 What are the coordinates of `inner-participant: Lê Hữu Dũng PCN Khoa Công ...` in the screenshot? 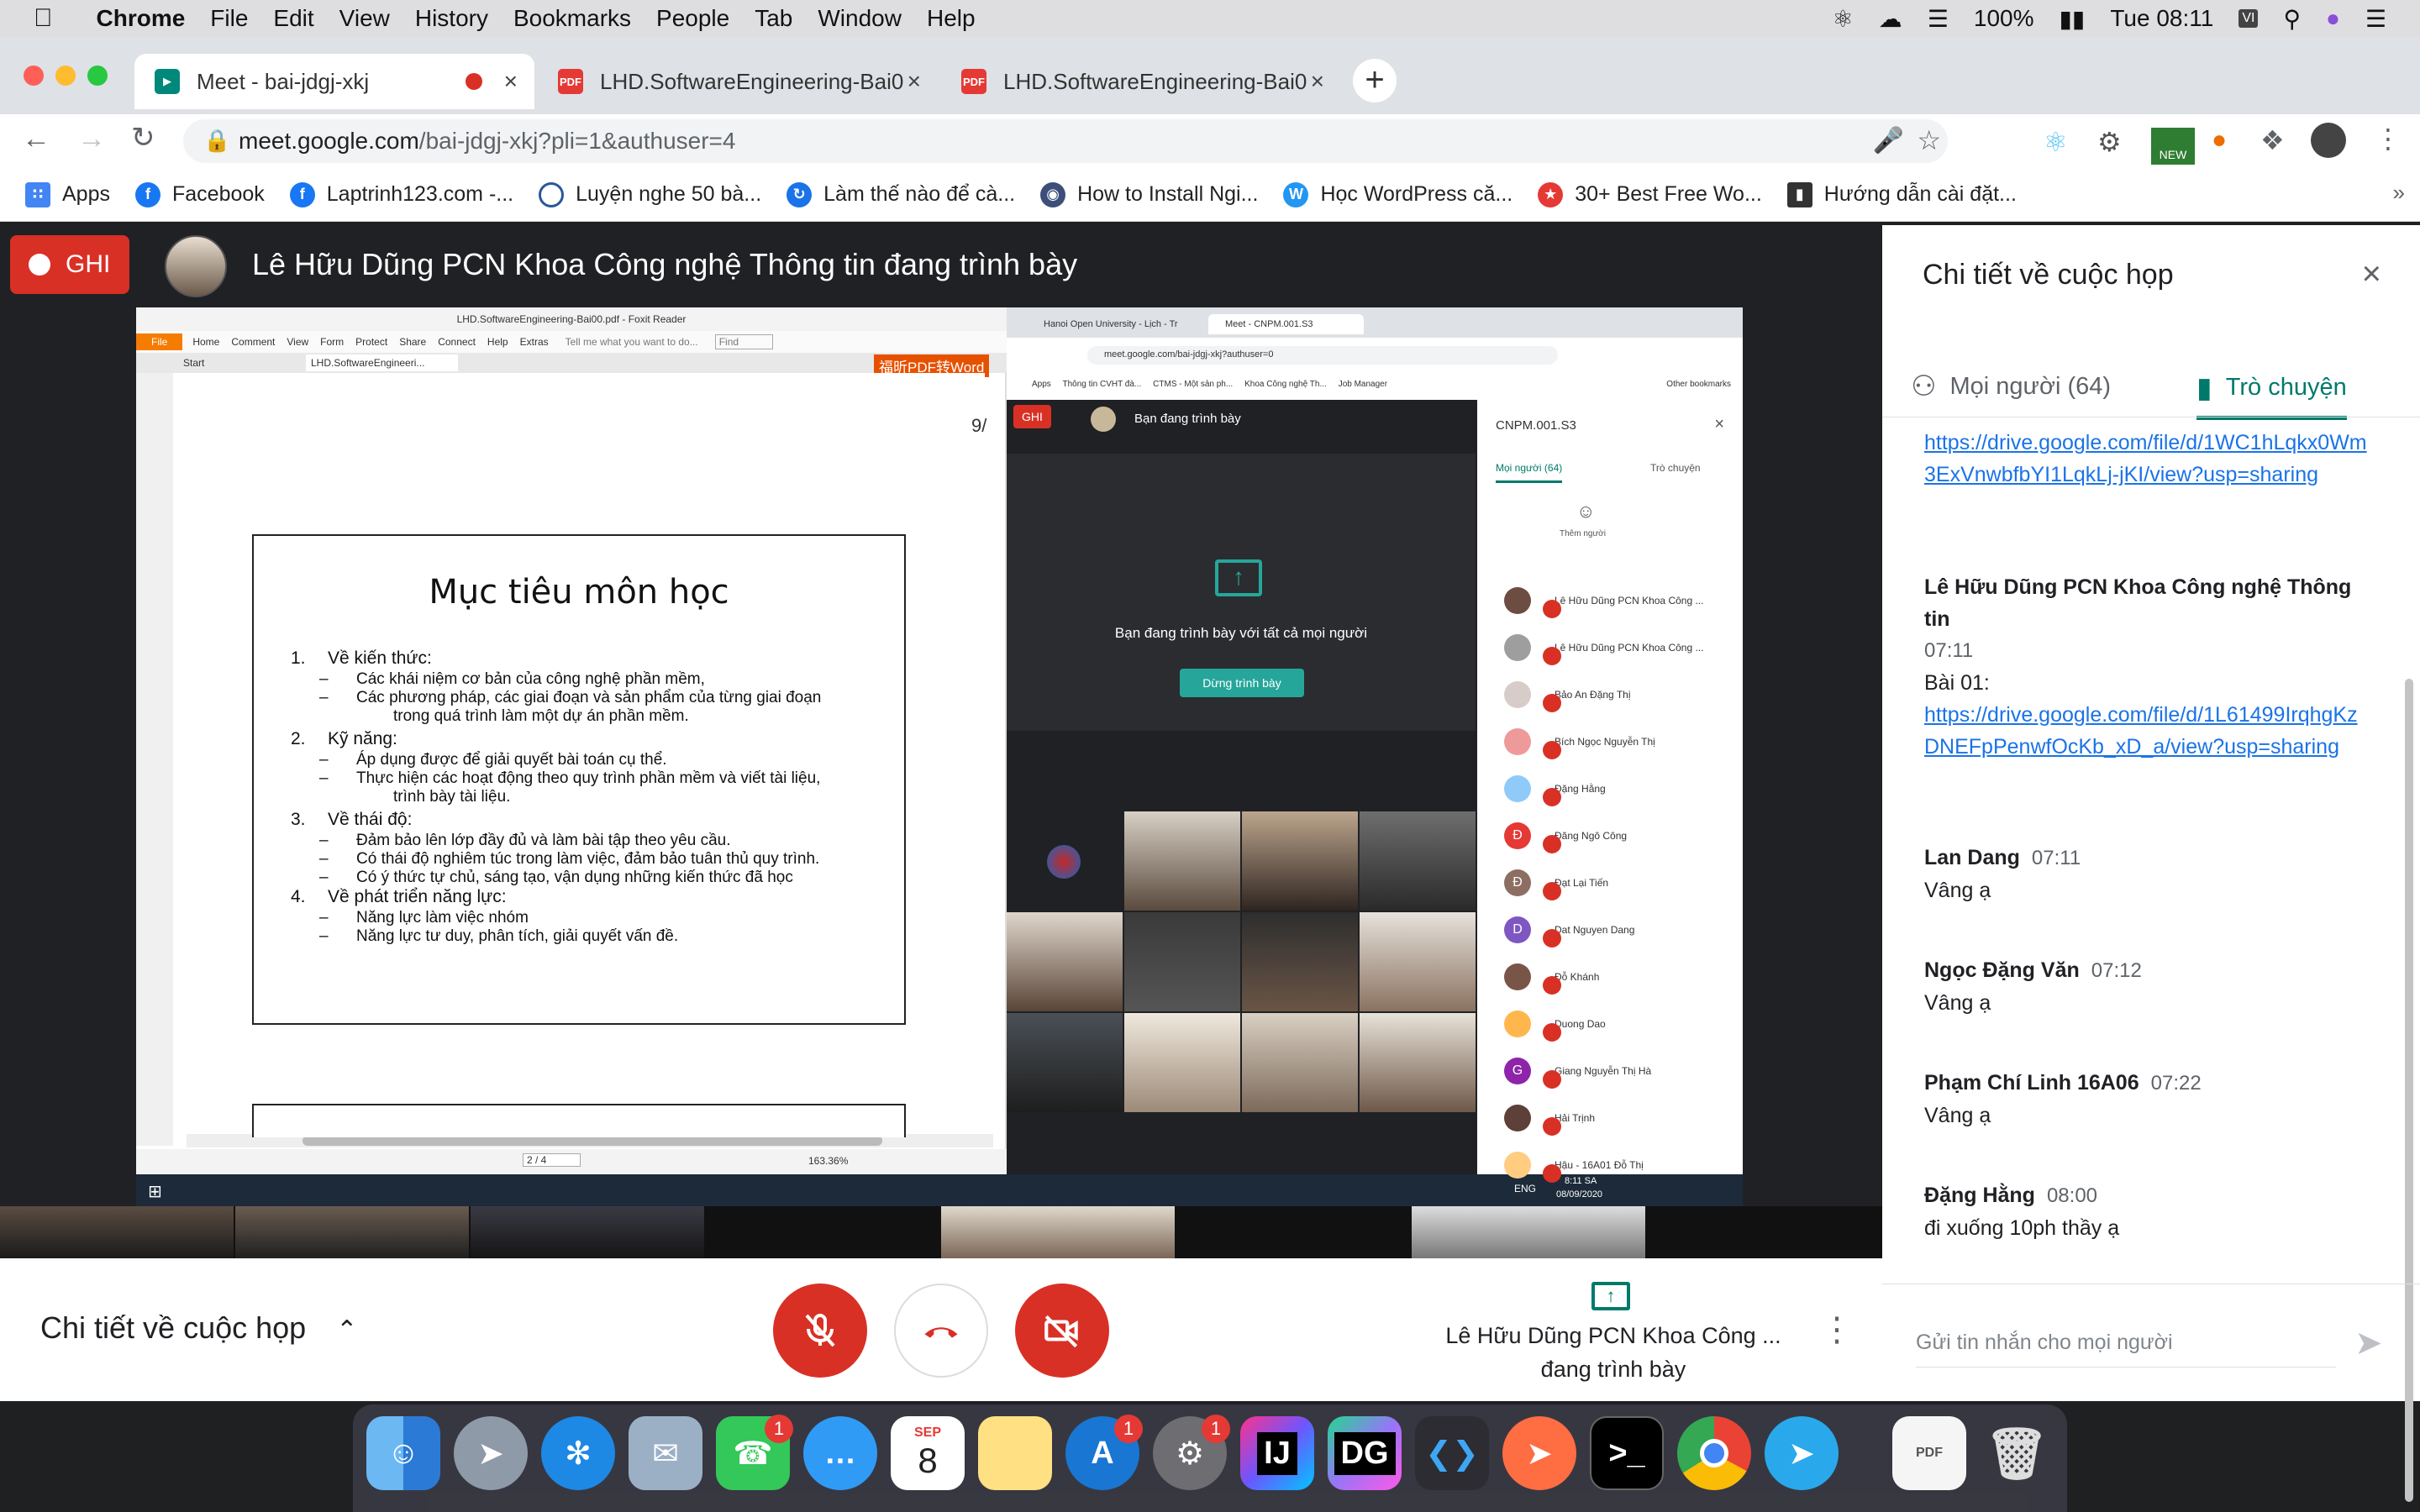 It's located at (1618, 600).